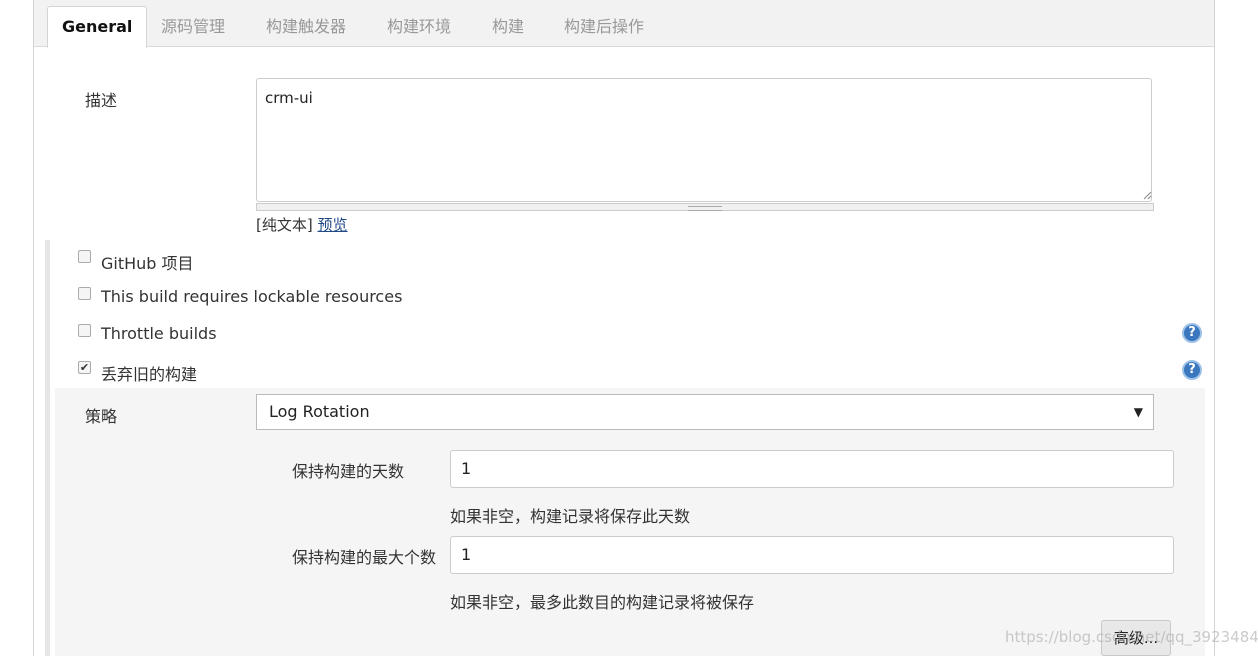 The width and height of the screenshot is (1258, 656). I want to click on strategy-select-value: Log Rotation, so click(319, 411).